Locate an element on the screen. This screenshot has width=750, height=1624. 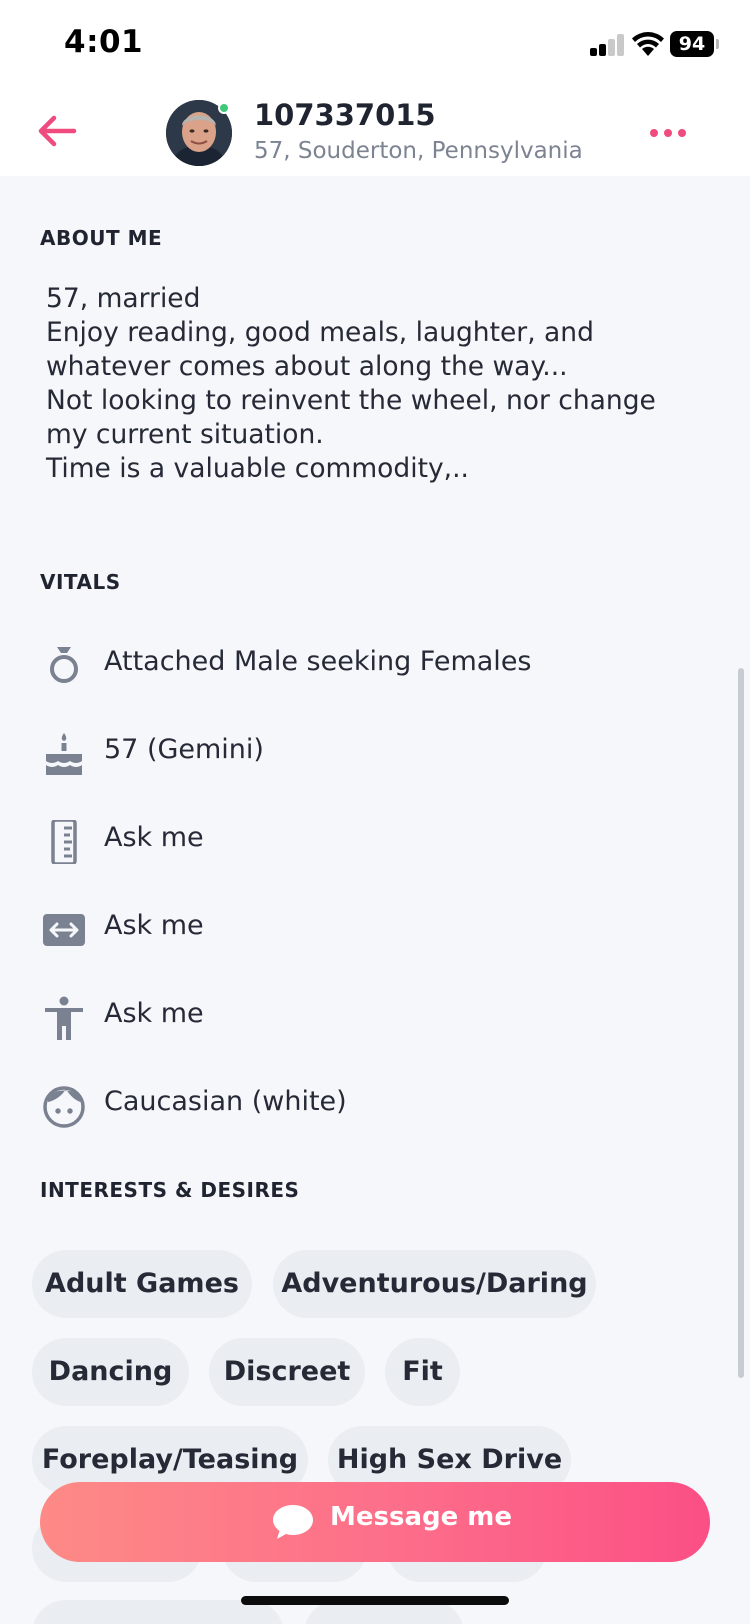
about-line: my current situation. is located at coordinates (185, 434).